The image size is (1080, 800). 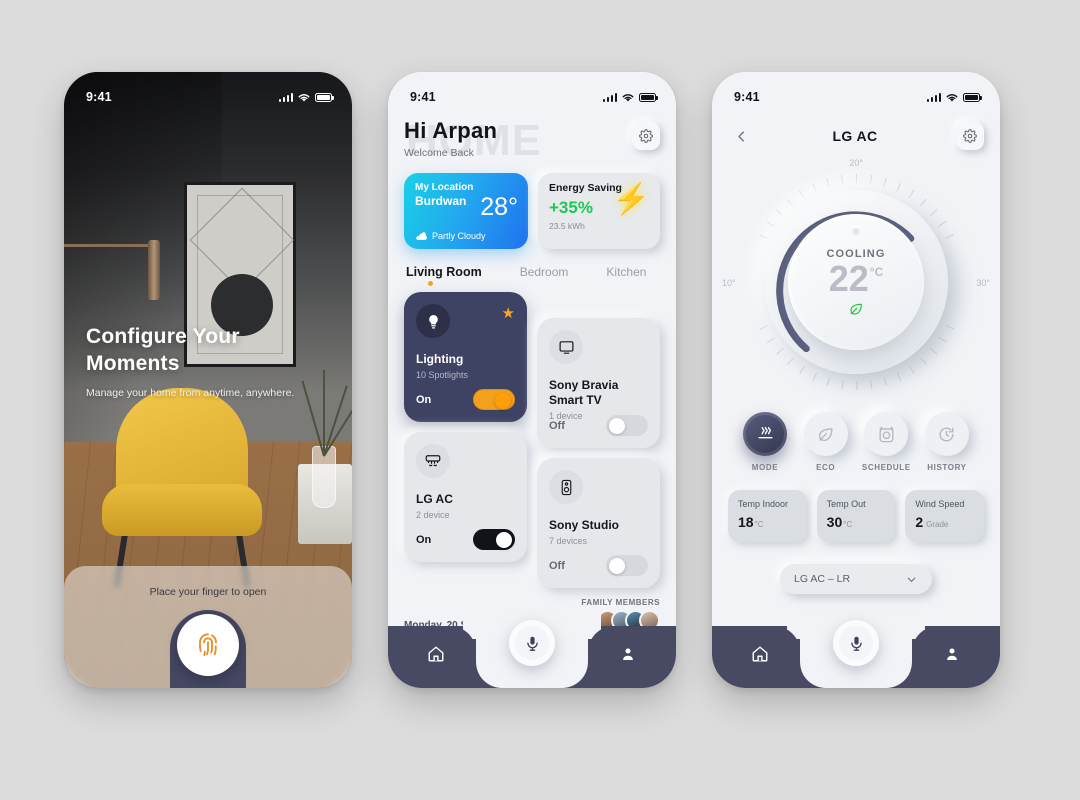 I want to click on device-card-sony-studio: Sony Studio 7 devices Off, so click(x=598, y=523).